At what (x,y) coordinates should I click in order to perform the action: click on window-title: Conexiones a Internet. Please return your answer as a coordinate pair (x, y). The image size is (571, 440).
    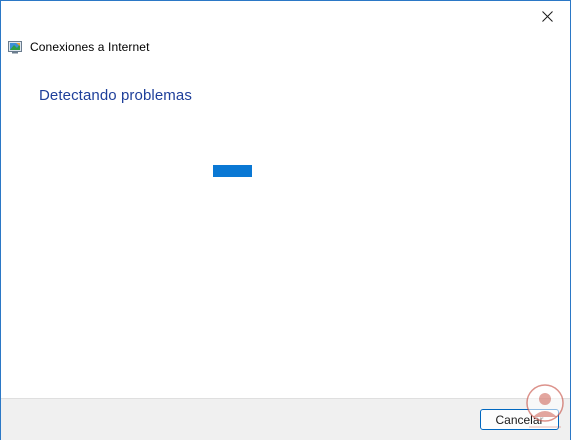
    Looking at the image, I should click on (90, 47).